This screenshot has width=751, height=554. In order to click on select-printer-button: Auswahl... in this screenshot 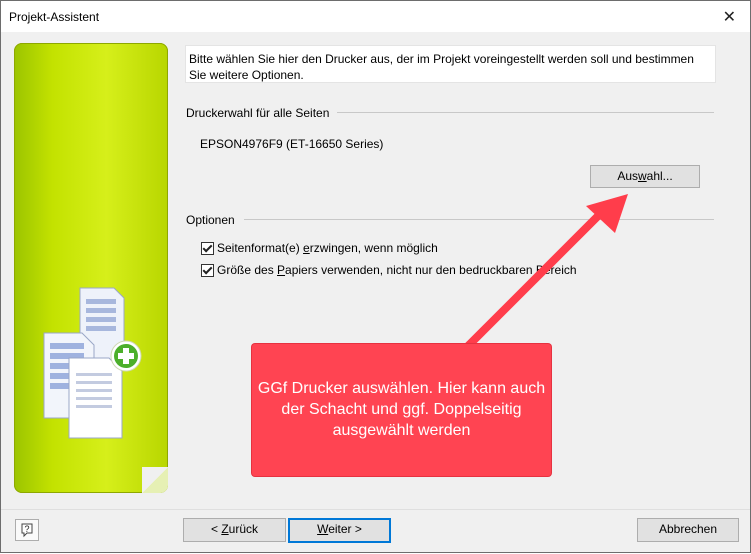, I will do `click(645, 176)`.